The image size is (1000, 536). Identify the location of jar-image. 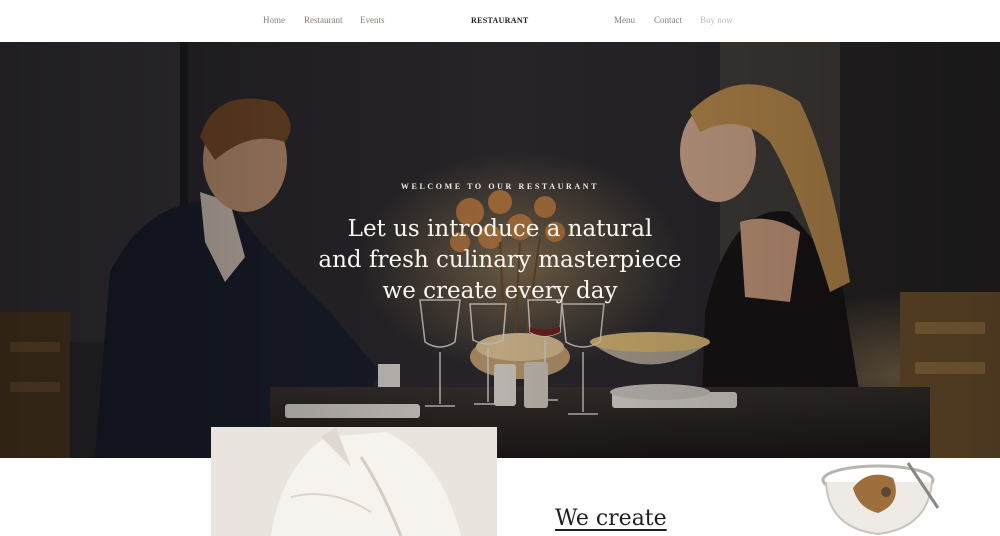
(883, 497).